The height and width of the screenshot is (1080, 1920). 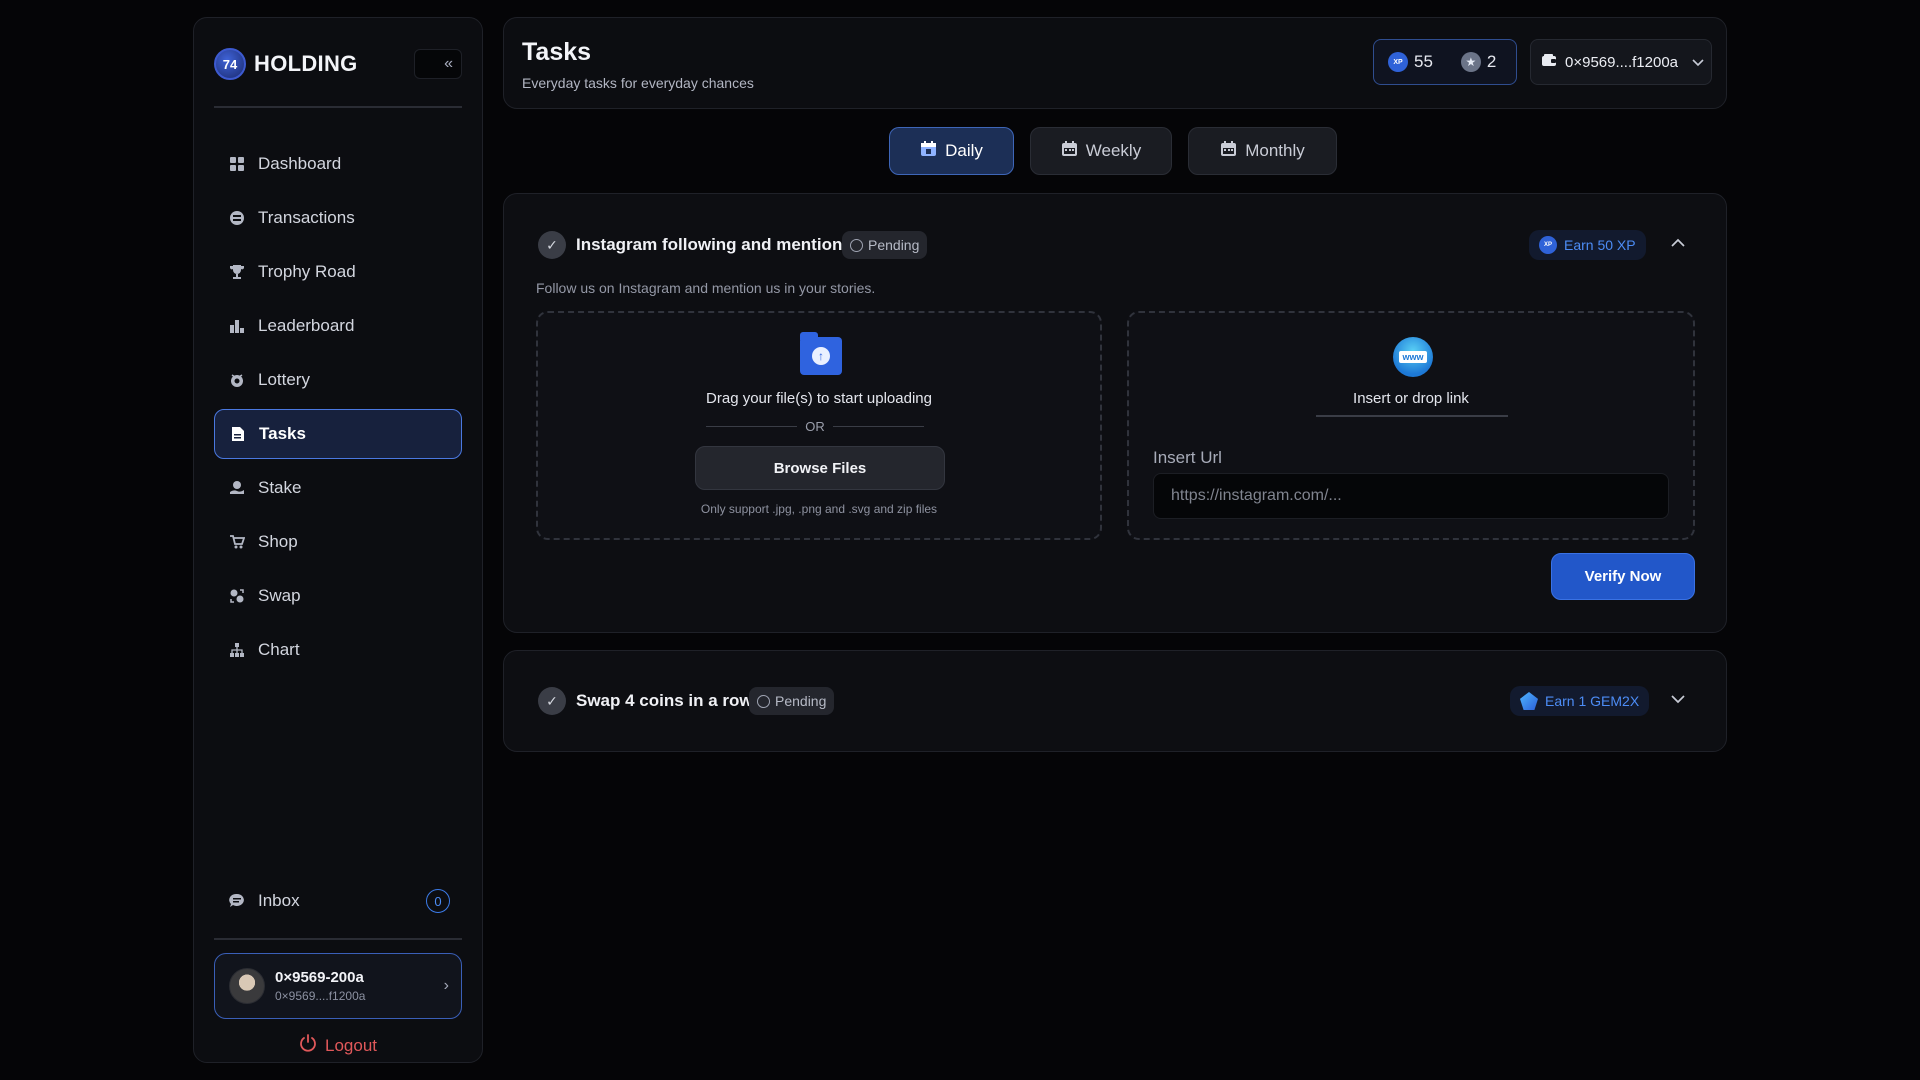 I want to click on period-tabs: Daily Weekly Monthly, so click(x=1113, y=151).